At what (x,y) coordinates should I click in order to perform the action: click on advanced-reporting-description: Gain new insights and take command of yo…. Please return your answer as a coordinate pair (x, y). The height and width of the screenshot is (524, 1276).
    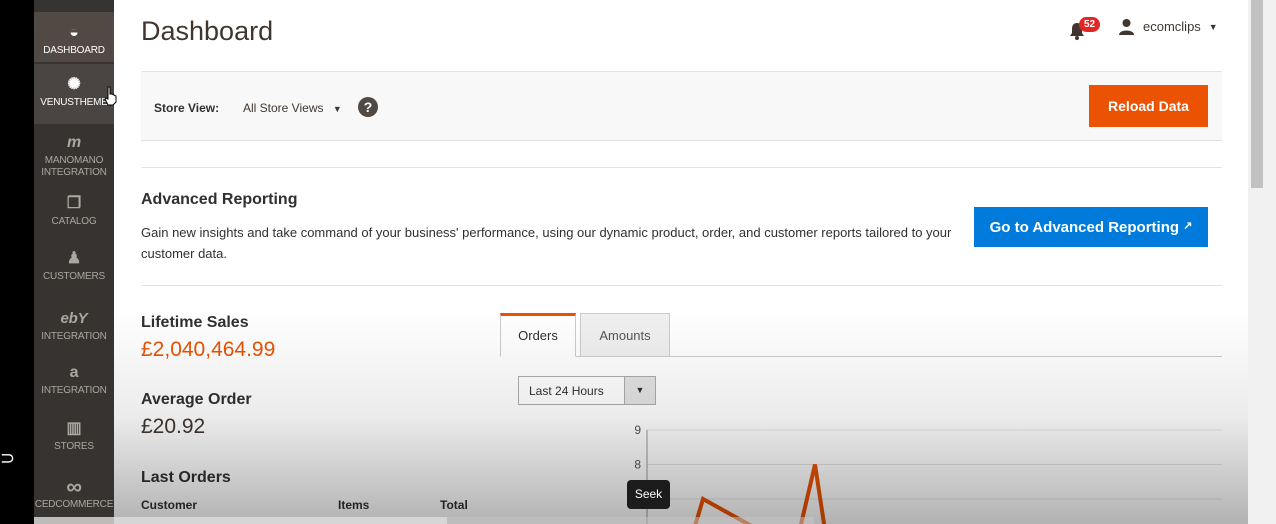
    Looking at the image, I should click on (546, 243).